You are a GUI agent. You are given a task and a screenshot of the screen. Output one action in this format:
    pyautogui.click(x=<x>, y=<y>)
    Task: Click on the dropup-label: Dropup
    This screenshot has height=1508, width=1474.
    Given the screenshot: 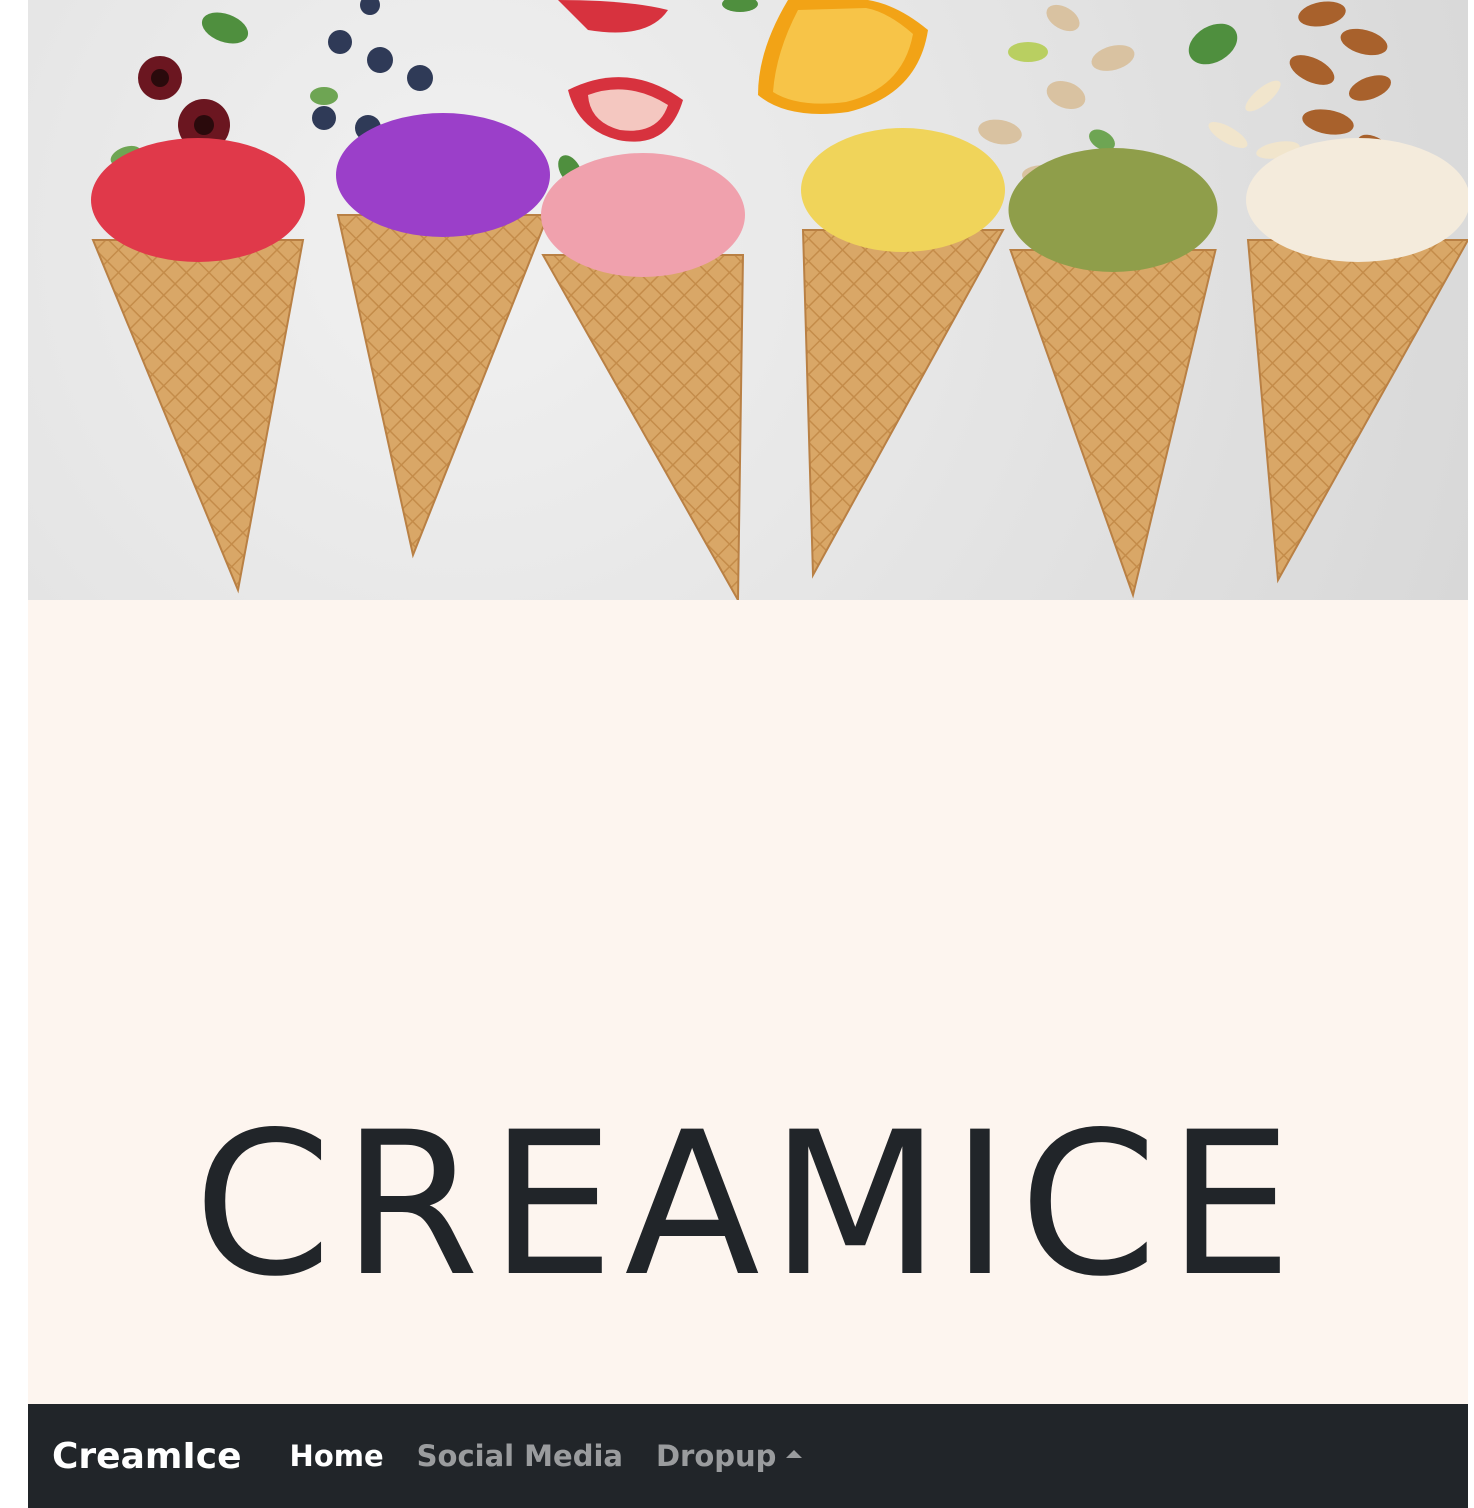 What is the action you would take?
    pyautogui.click(x=716, y=1456)
    